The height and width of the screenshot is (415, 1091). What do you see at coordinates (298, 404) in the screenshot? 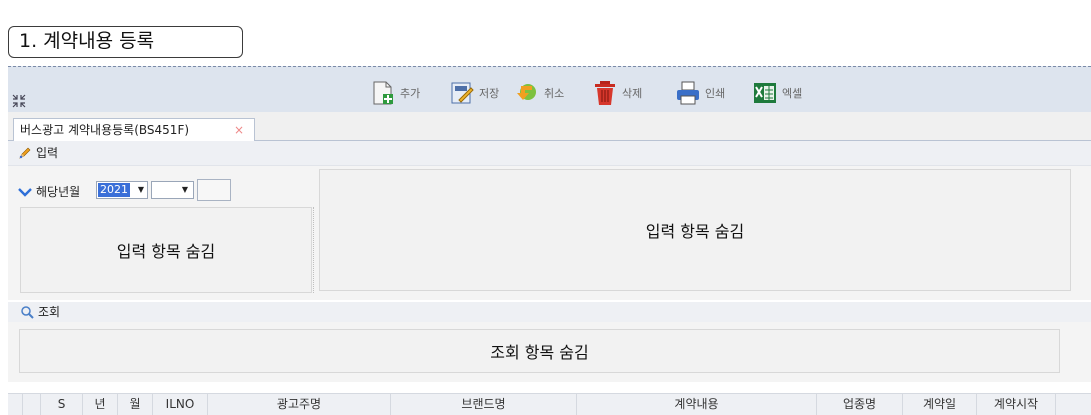
I see `column-header-advertiser: 광고주명` at bounding box center [298, 404].